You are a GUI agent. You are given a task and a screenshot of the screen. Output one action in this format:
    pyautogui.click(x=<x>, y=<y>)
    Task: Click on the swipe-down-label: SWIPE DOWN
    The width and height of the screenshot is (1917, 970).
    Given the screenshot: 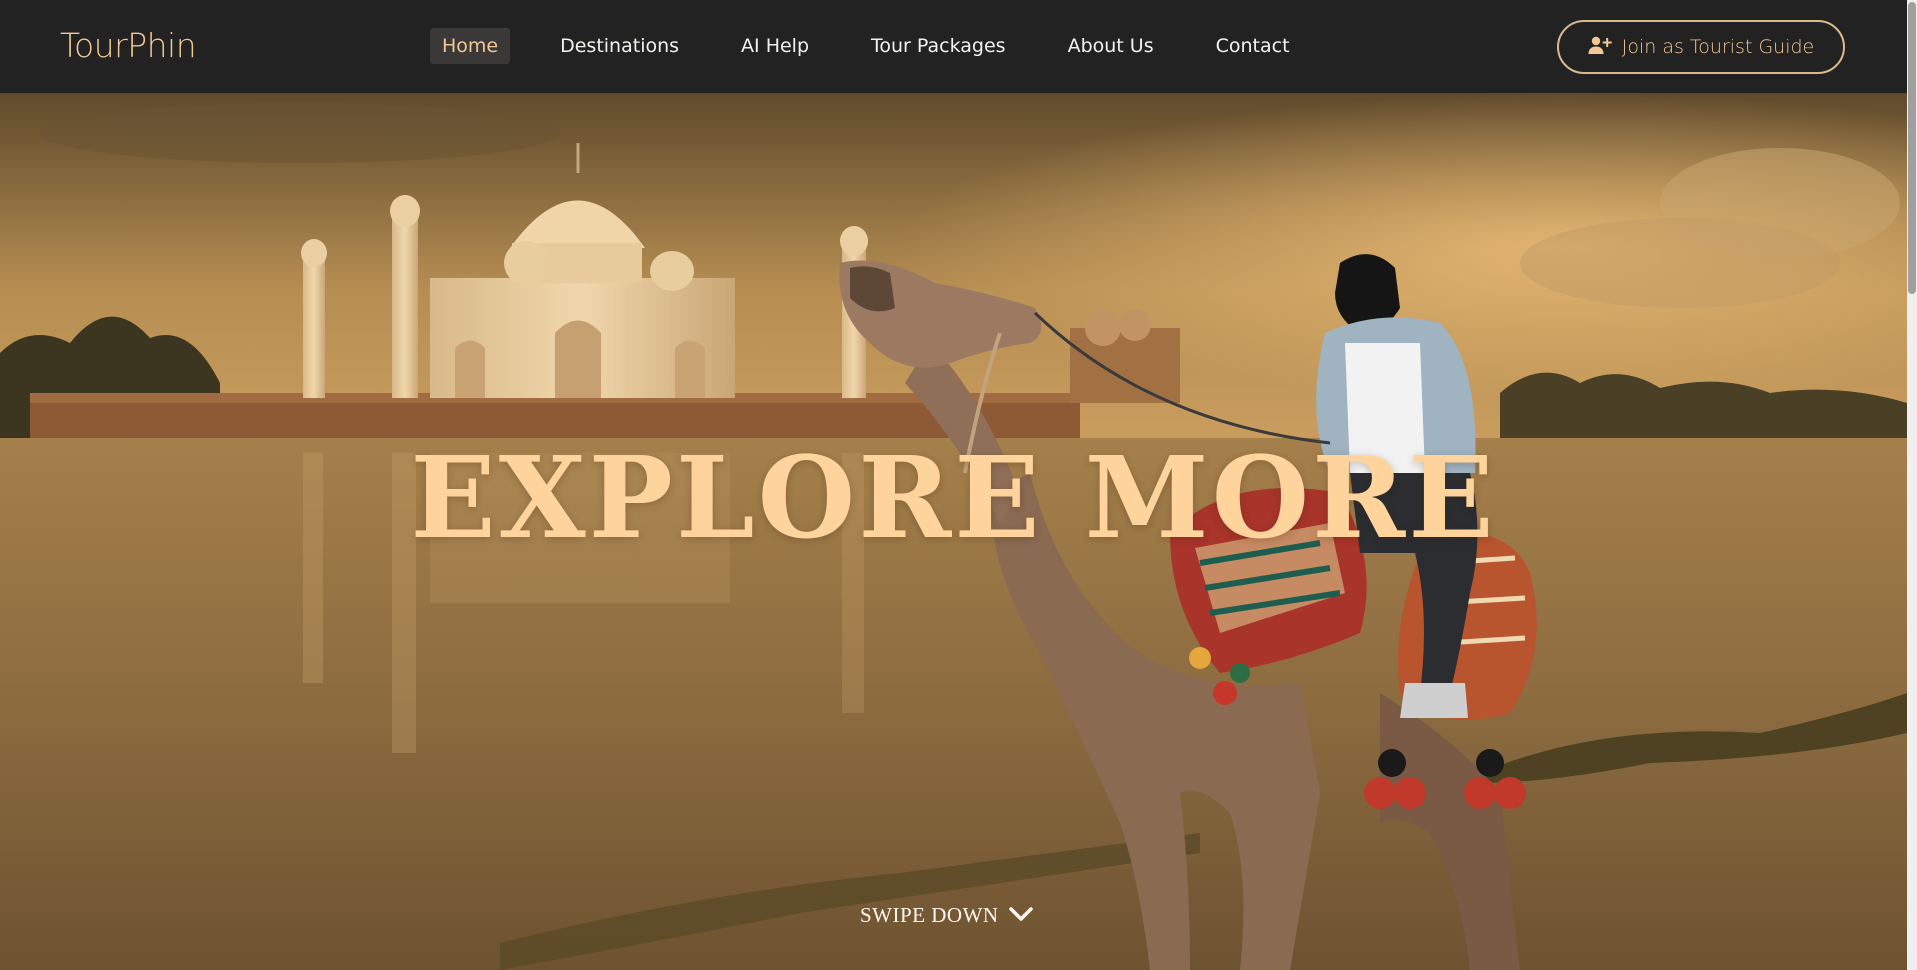 What is the action you would take?
    pyautogui.click(x=929, y=915)
    